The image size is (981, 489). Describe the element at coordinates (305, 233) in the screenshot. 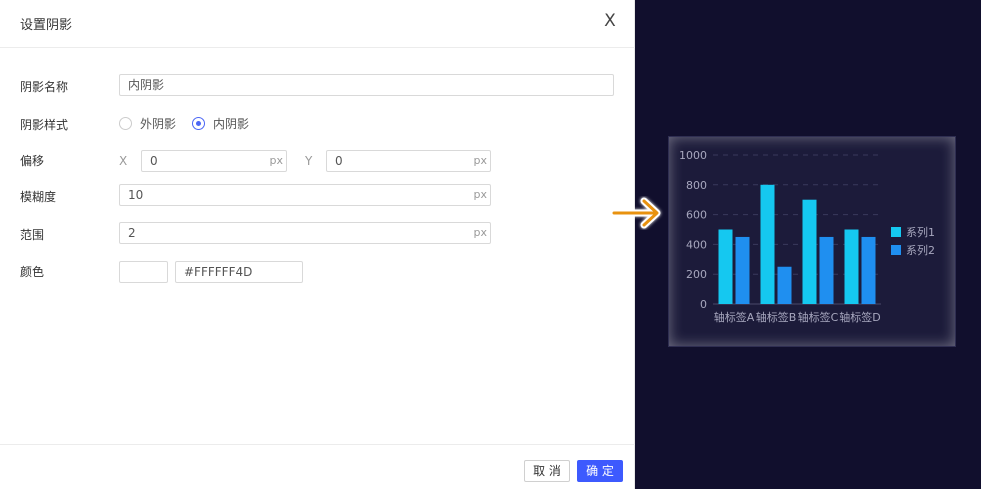

I see `spread-input: 2 px` at that location.